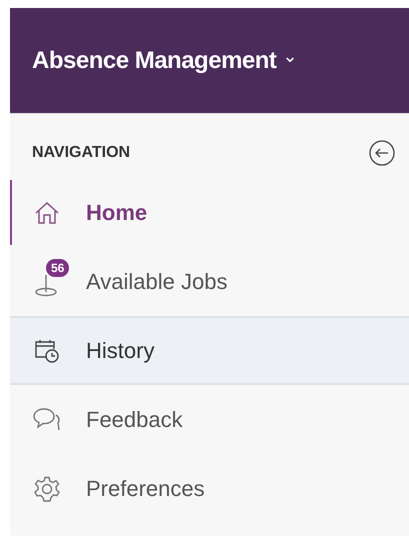 The height and width of the screenshot is (542, 409). I want to click on app-title: Absence Management, so click(154, 60).